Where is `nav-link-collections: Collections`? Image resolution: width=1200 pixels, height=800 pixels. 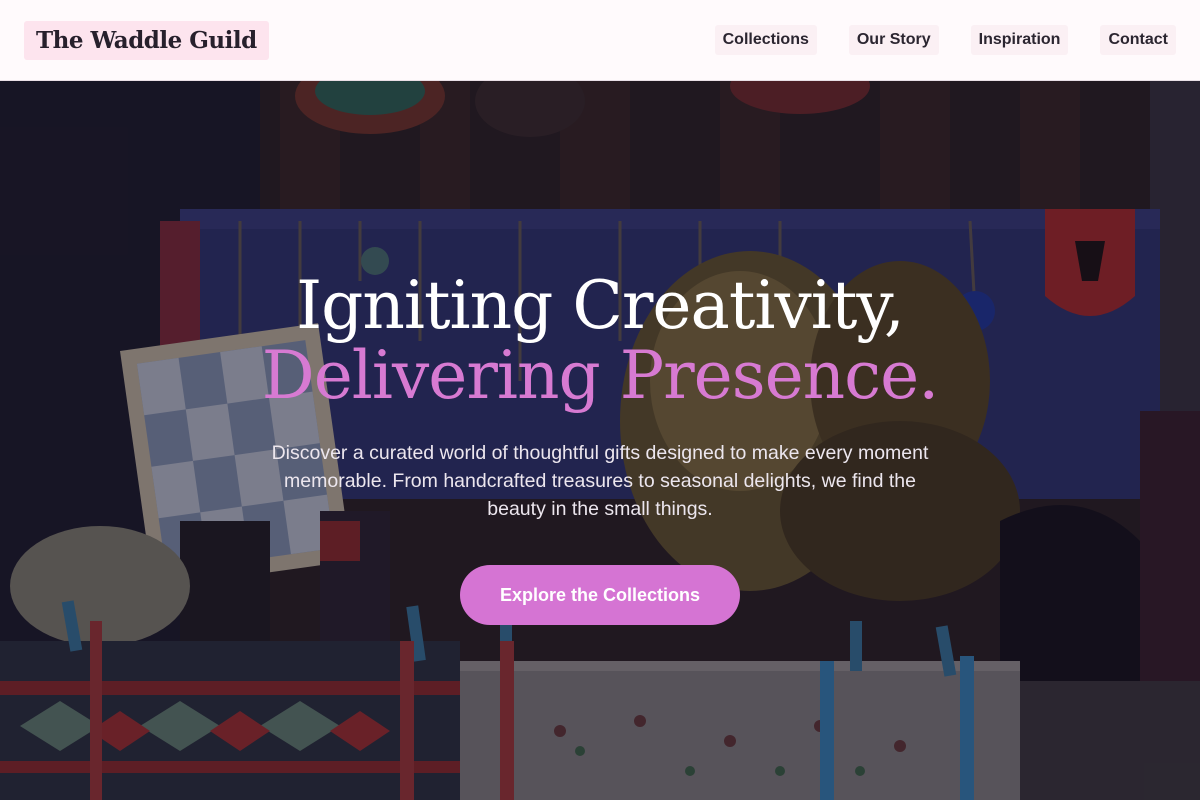 nav-link-collections: Collections is located at coordinates (765, 40).